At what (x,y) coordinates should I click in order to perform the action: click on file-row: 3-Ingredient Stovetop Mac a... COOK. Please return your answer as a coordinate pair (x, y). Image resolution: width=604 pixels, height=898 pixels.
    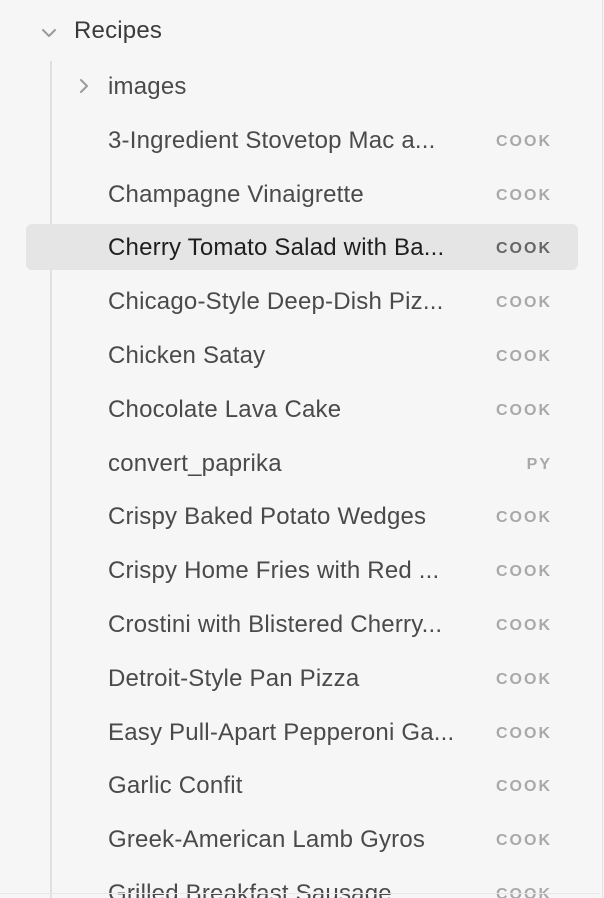
    Looking at the image, I should click on (300, 140).